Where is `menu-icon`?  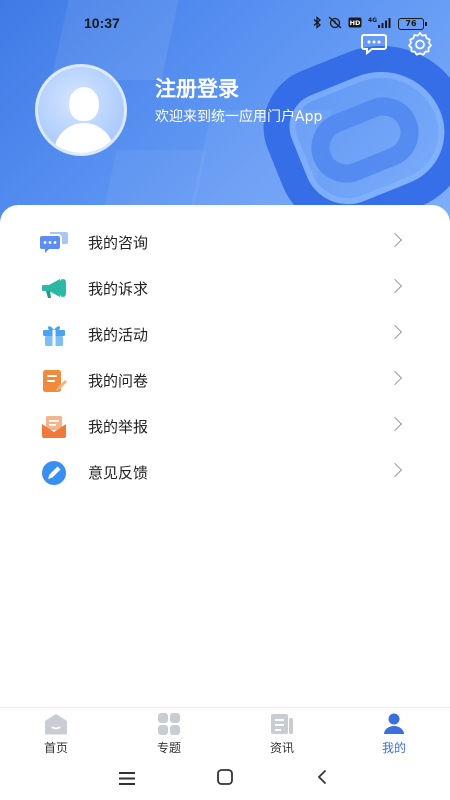
menu-icon is located at coordinates (127, 779).